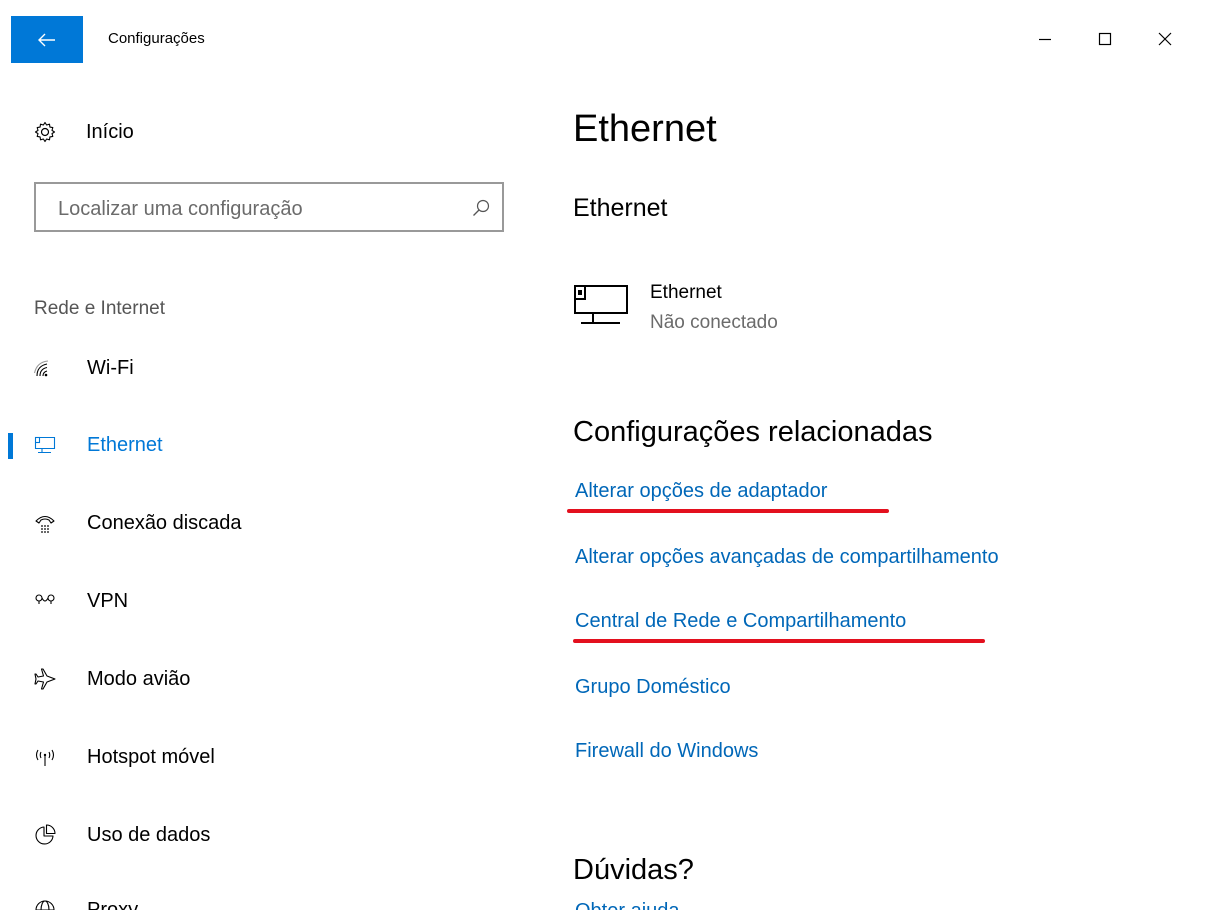 The height and width of the screenshot is (910, 1206). Describe the element at coordinates (45, 523) in the screenshot. I see `dialup-icon` at that location.